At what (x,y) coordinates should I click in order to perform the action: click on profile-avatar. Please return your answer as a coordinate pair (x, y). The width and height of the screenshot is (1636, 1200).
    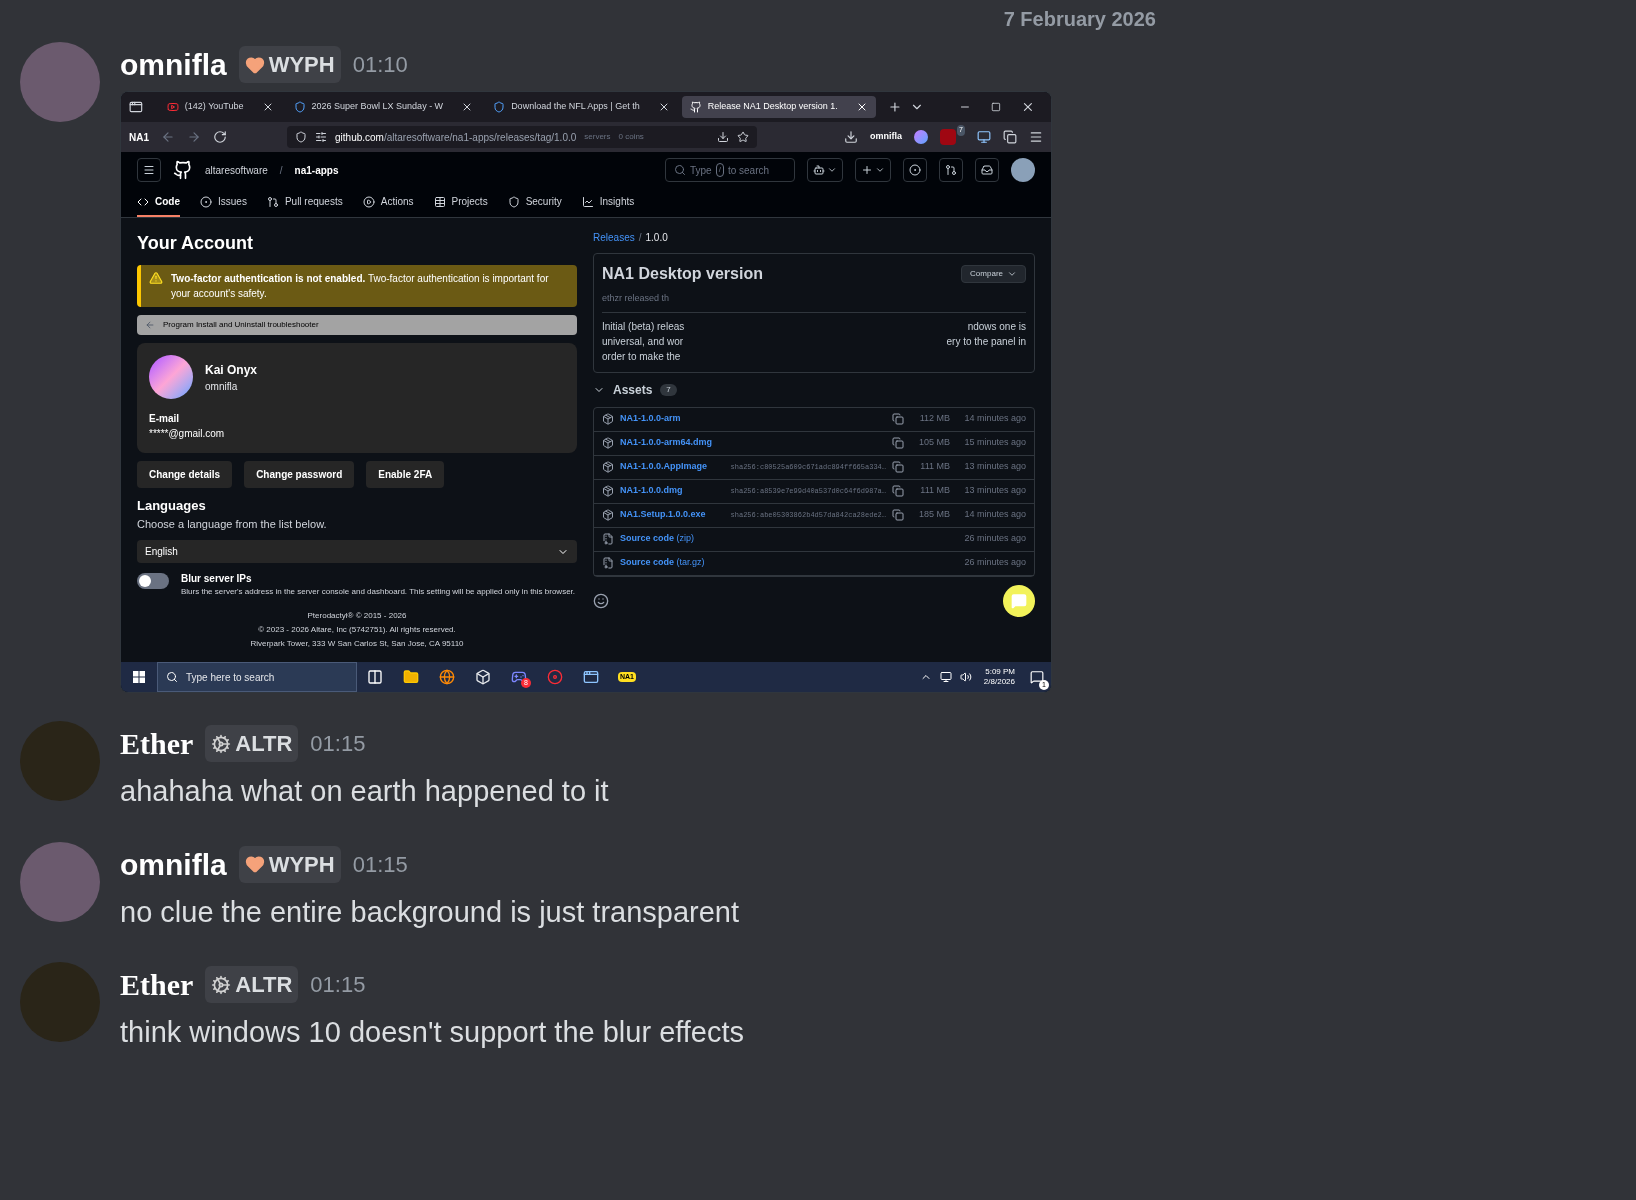
    Looking at the image, I should click on (921, 137).